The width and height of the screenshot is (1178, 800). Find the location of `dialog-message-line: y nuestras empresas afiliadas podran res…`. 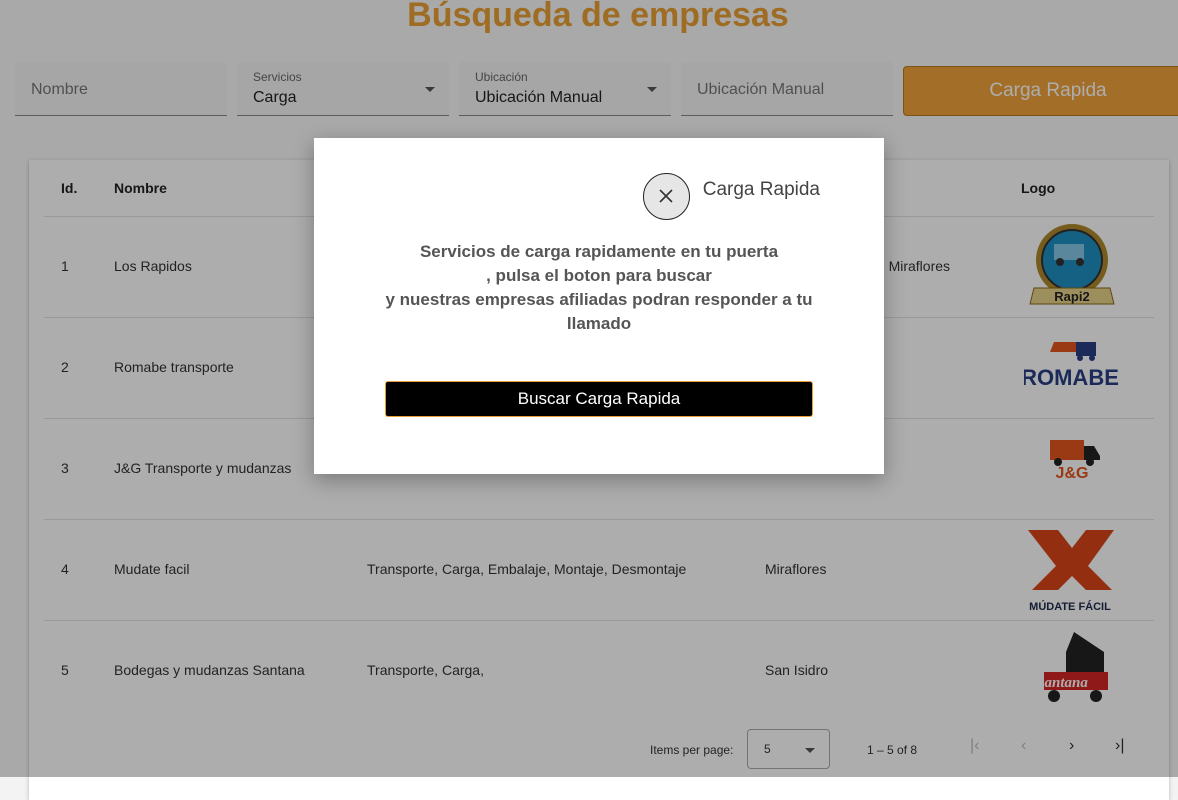

dialog-message-line: y nuestras empresas afiliadas podran res… is located at coordinates (599, 299).